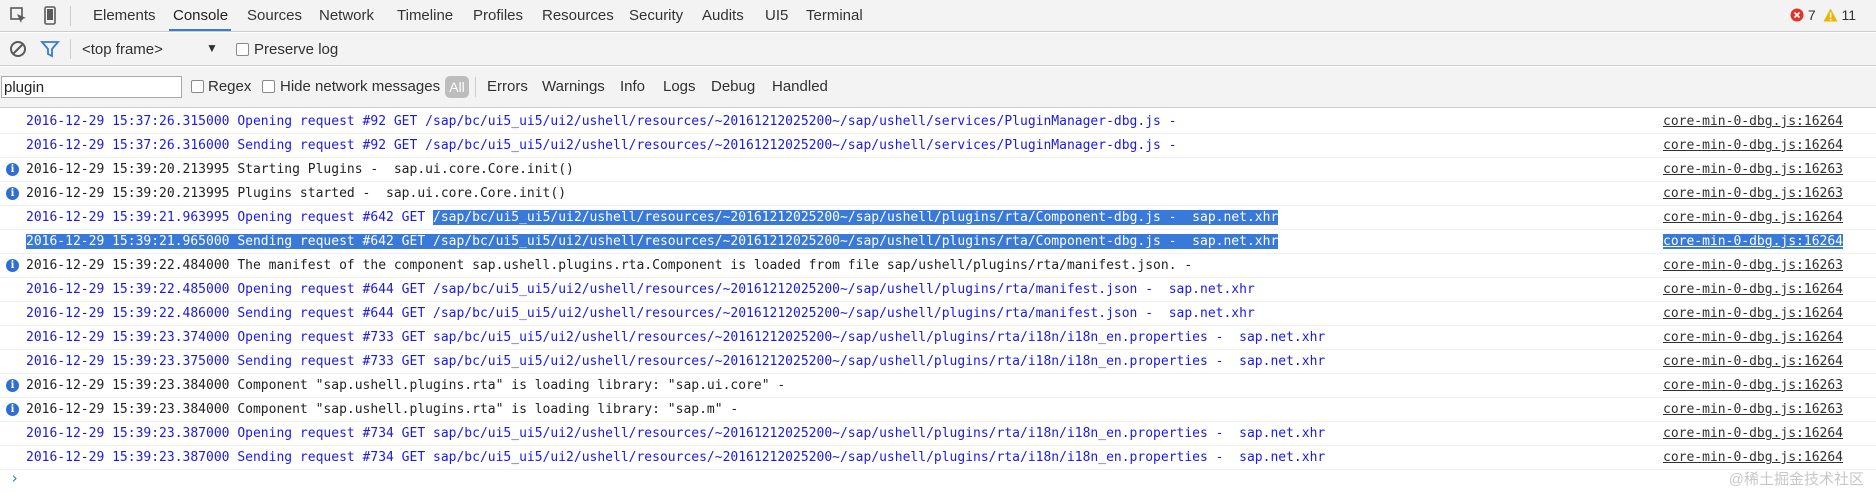  I want to click on warning-icon, so click(1830, 16).